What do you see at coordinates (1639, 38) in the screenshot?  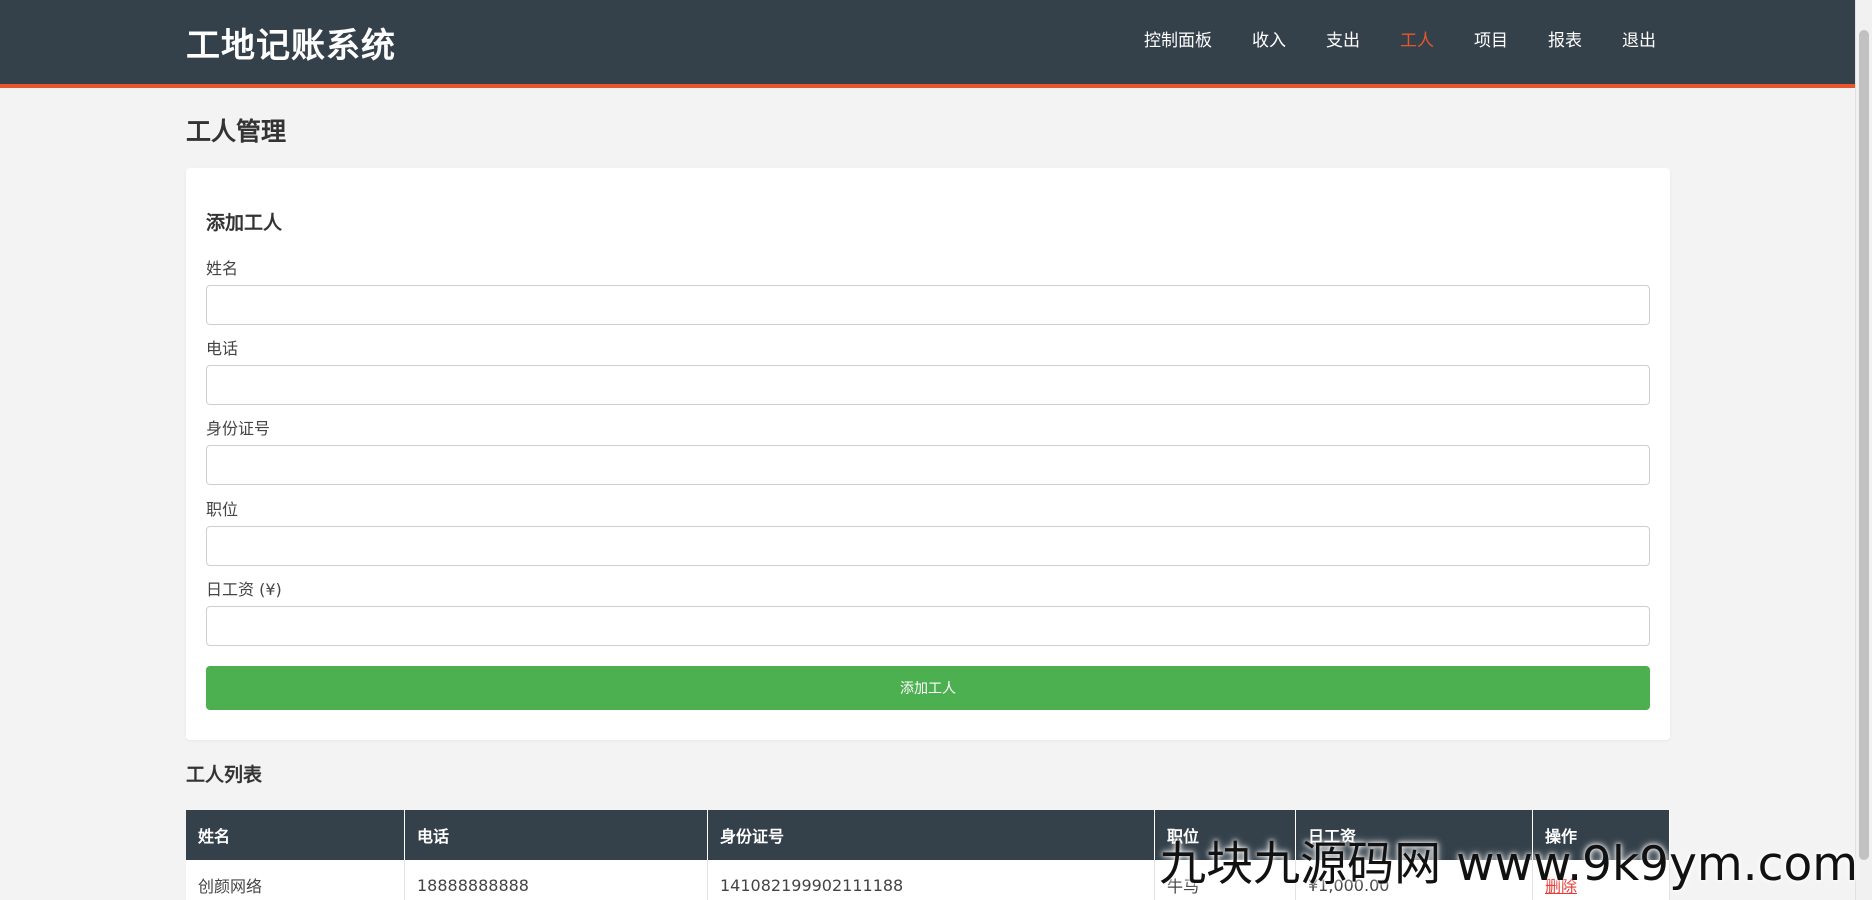 I see `nav-logout: 退出` at bounding box center [1639, 38].